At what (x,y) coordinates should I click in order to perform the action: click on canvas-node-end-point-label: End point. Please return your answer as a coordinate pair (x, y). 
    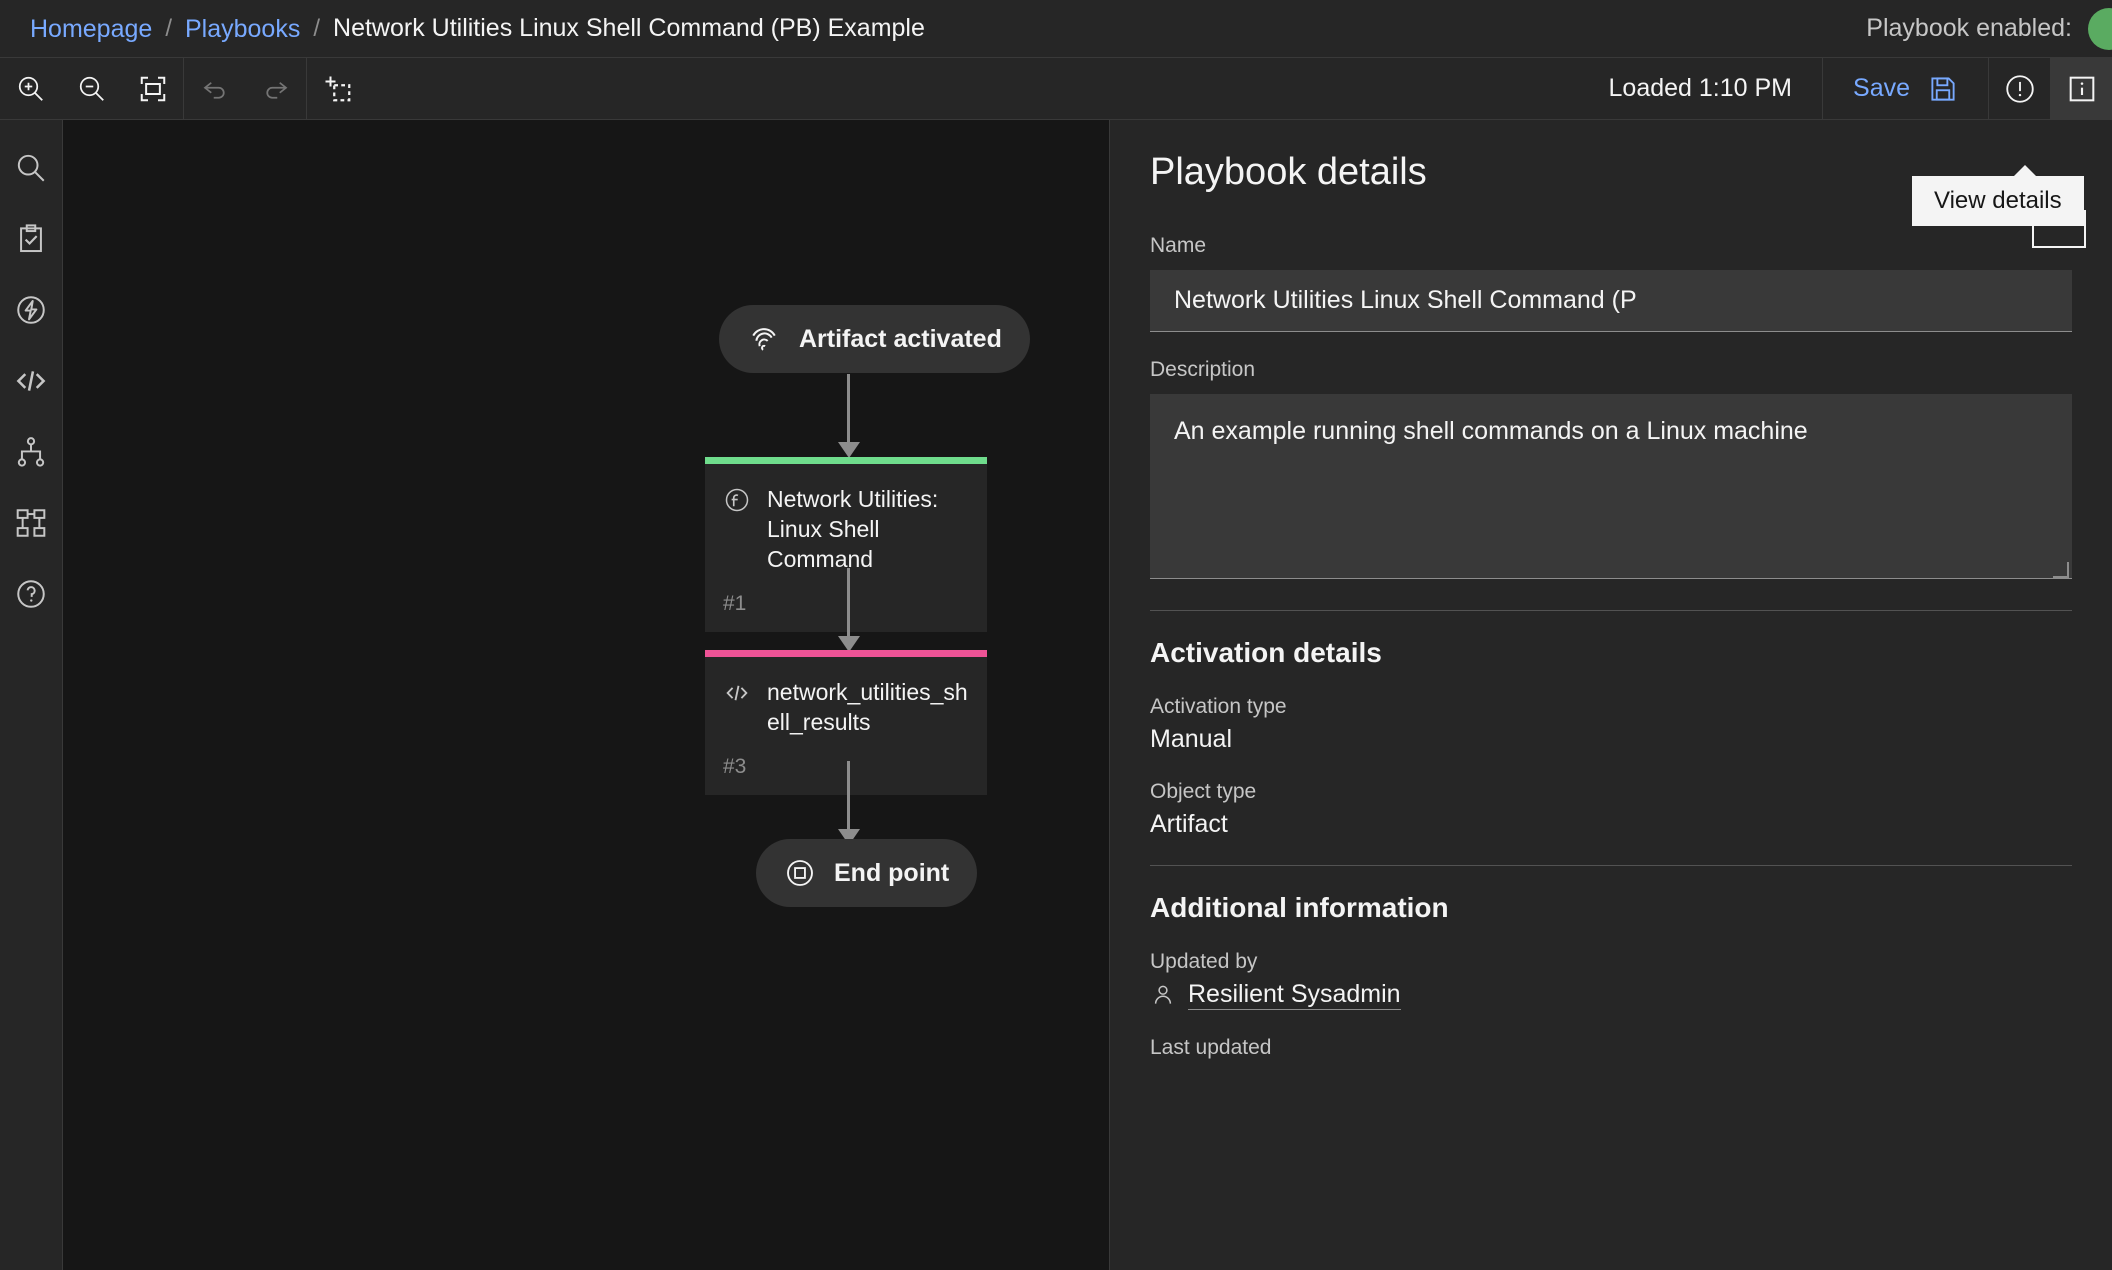
    Looking at the image, I should click on (892, 872).